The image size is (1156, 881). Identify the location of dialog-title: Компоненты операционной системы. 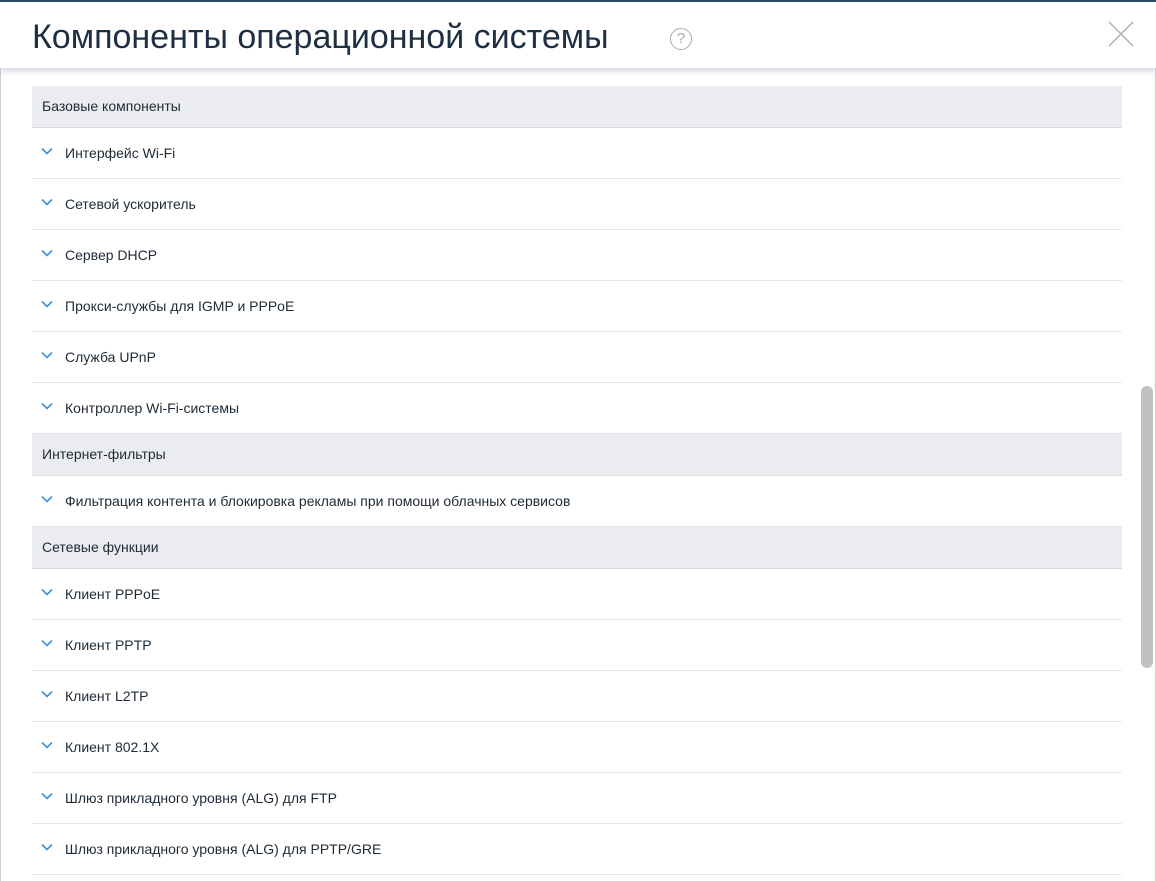
(320, 37).